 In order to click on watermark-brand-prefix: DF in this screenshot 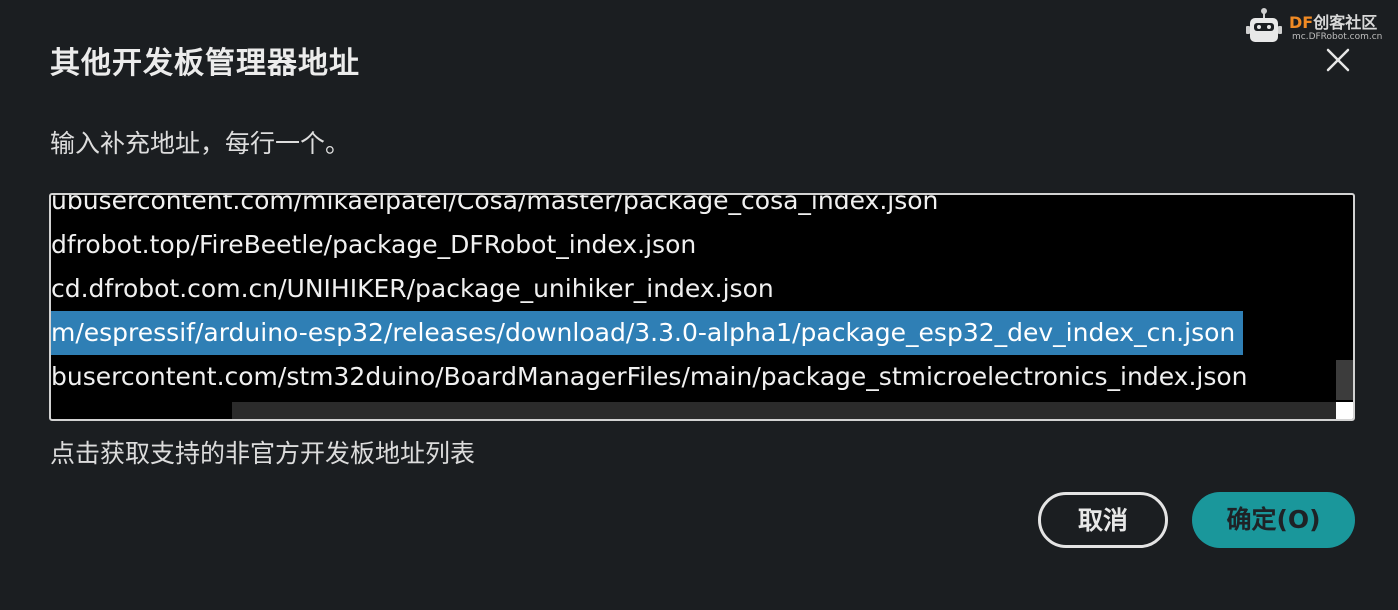, I will do `click(1301, 22)`.